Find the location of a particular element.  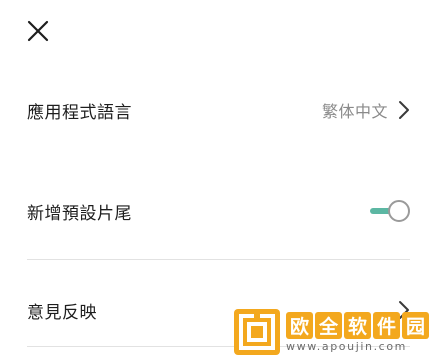

language-setting-value: 繁体中文 is located at coordinates (354, 111).